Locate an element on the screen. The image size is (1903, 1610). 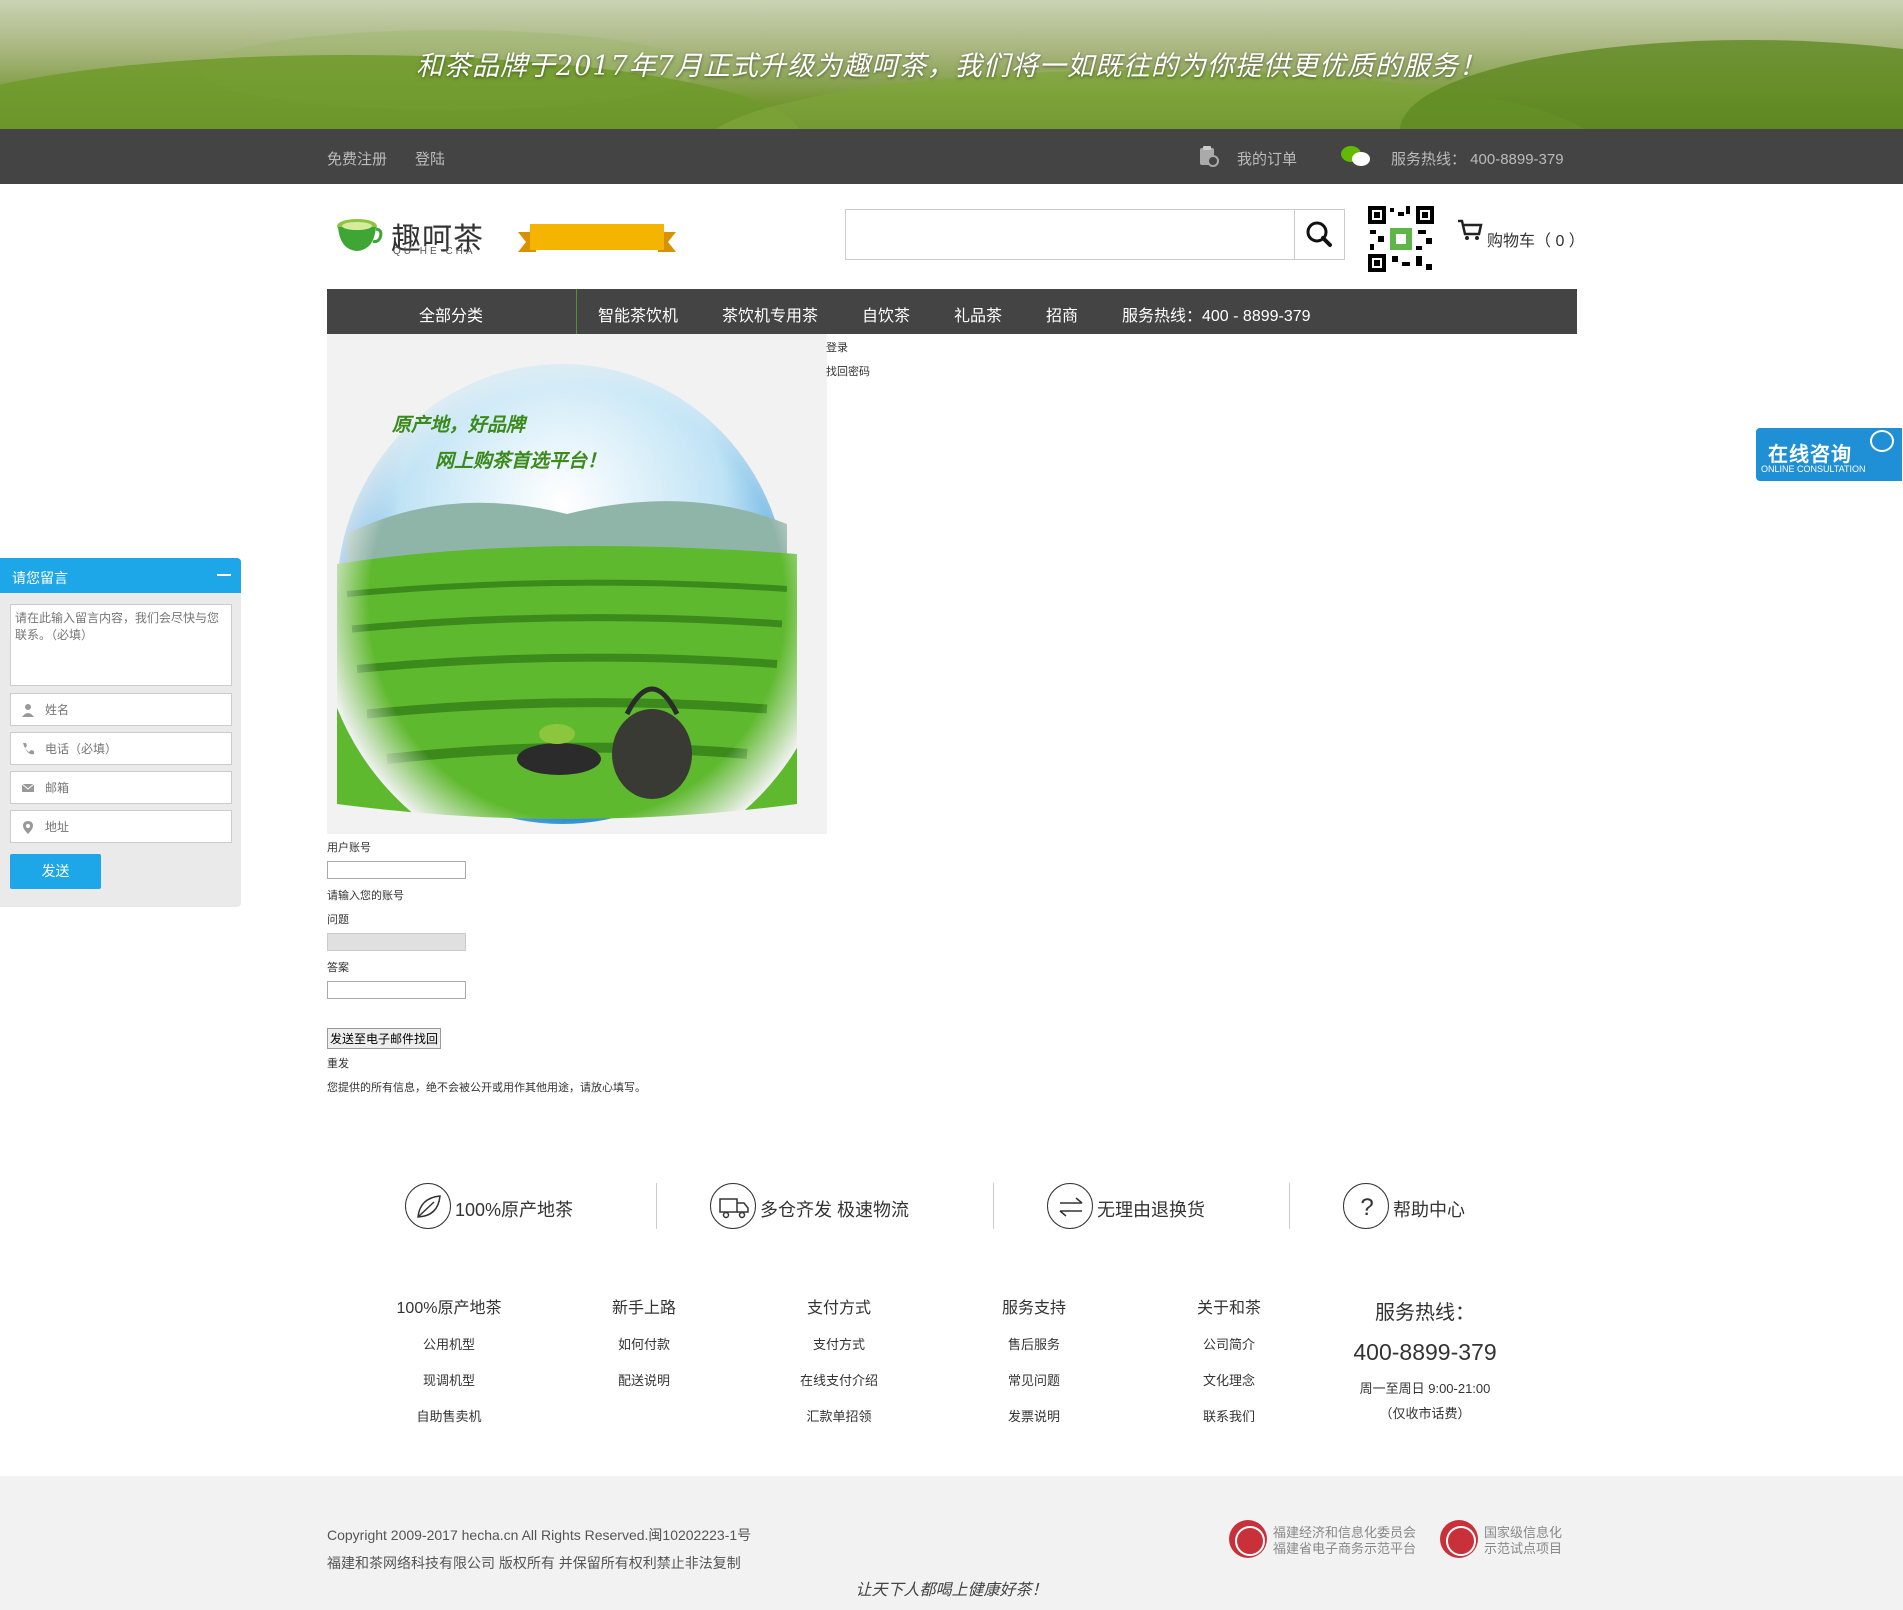
site-logo: 趣呵茶 QU HE CHA is located at coordinates (415, 235).